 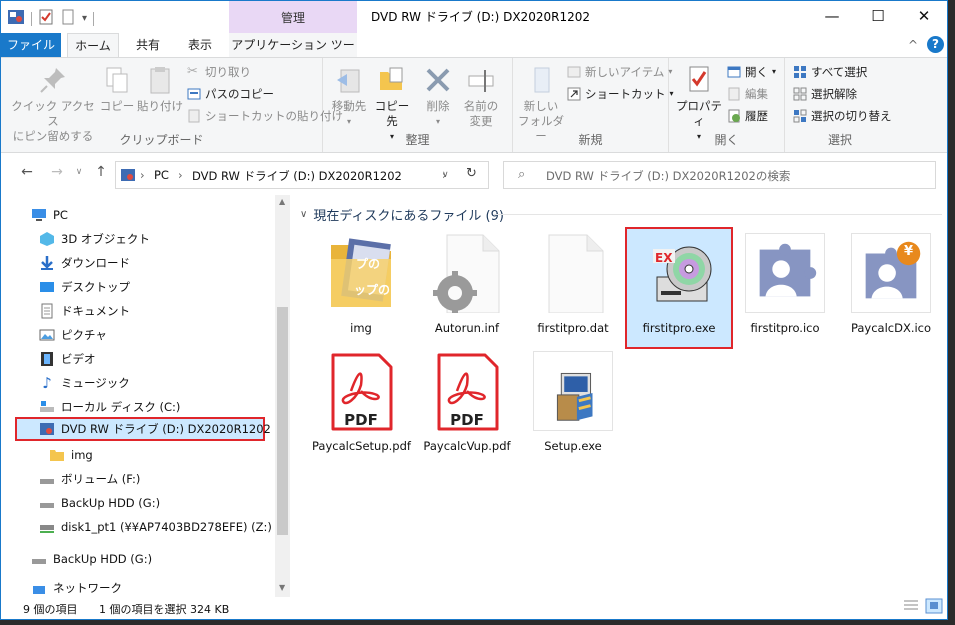 I want to click on rename-button: 名前の 変更, so click(x=481, y=96).